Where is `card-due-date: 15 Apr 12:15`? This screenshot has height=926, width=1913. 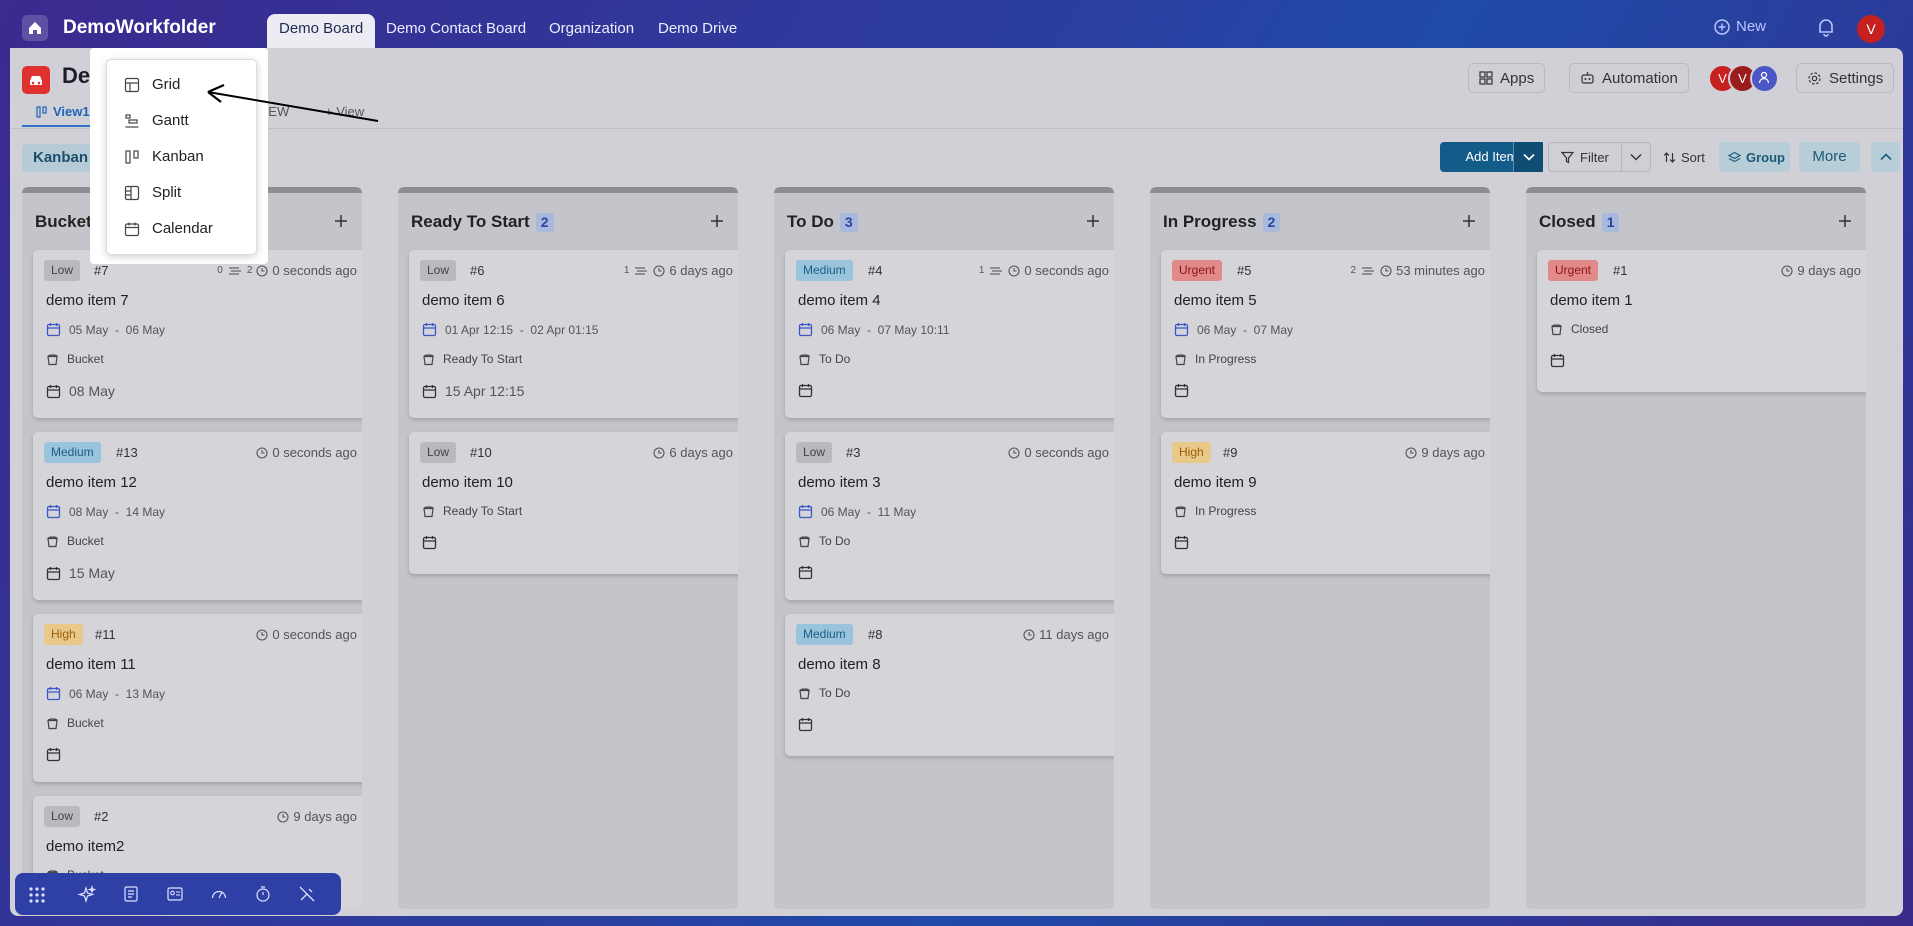
card-due-date: 15 Apr 12:15 is located at coordinates (473, 391).